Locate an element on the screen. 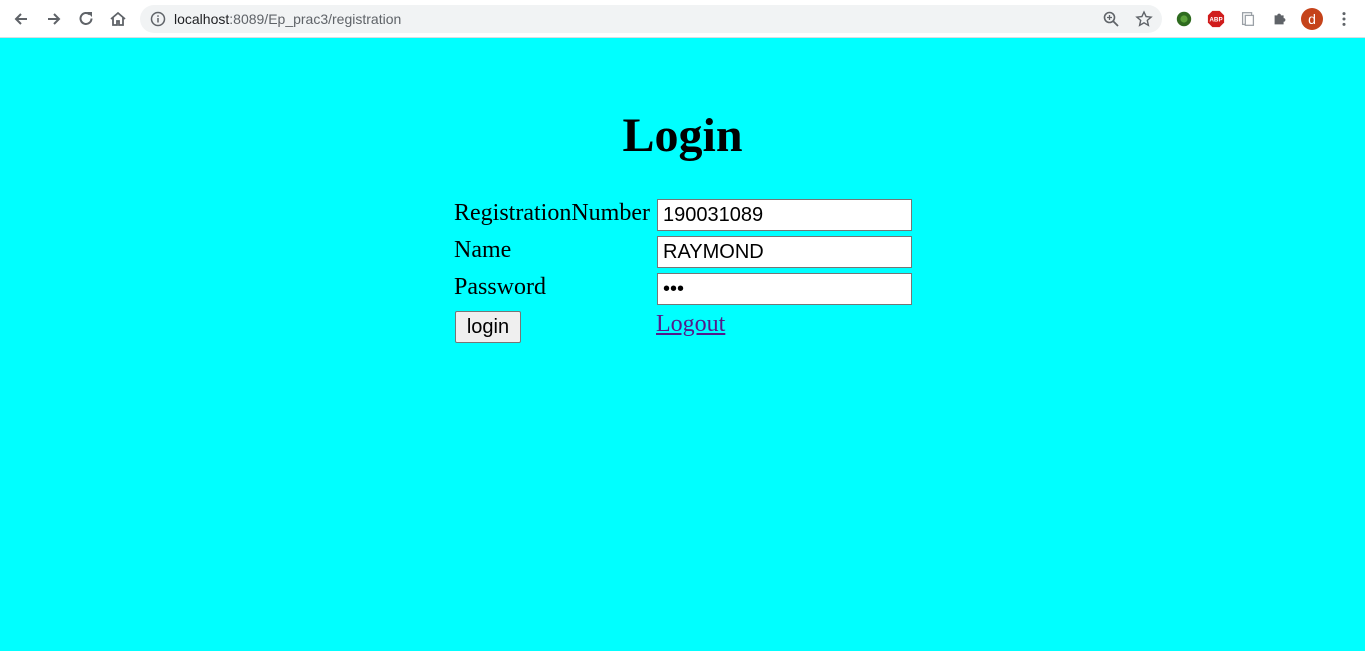  extension-green-icon is located at coordinates (1184, 19).